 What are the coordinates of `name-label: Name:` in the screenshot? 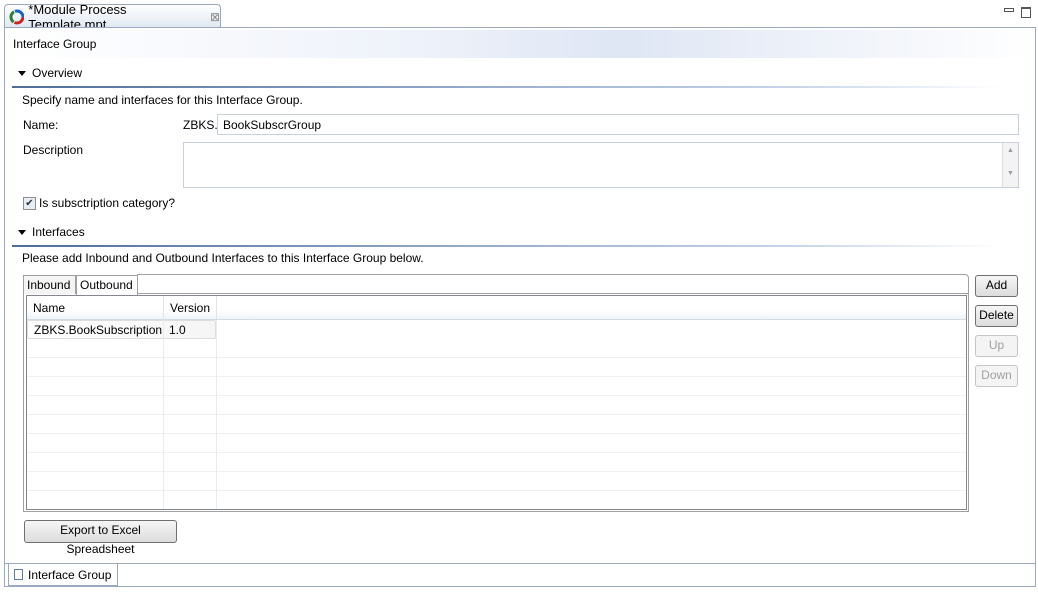 It's located at (41, 125).